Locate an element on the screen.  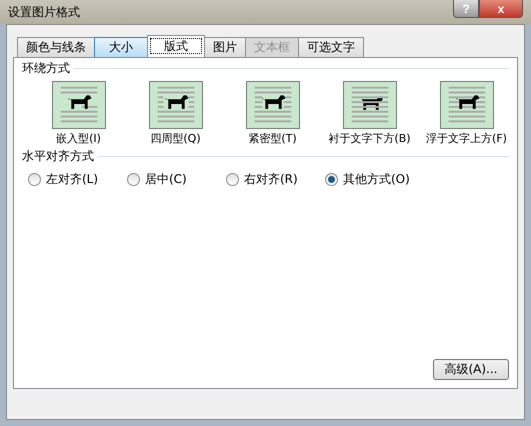
wrap-style-label: 四周型(Q) is located at coordinates (175, 138).